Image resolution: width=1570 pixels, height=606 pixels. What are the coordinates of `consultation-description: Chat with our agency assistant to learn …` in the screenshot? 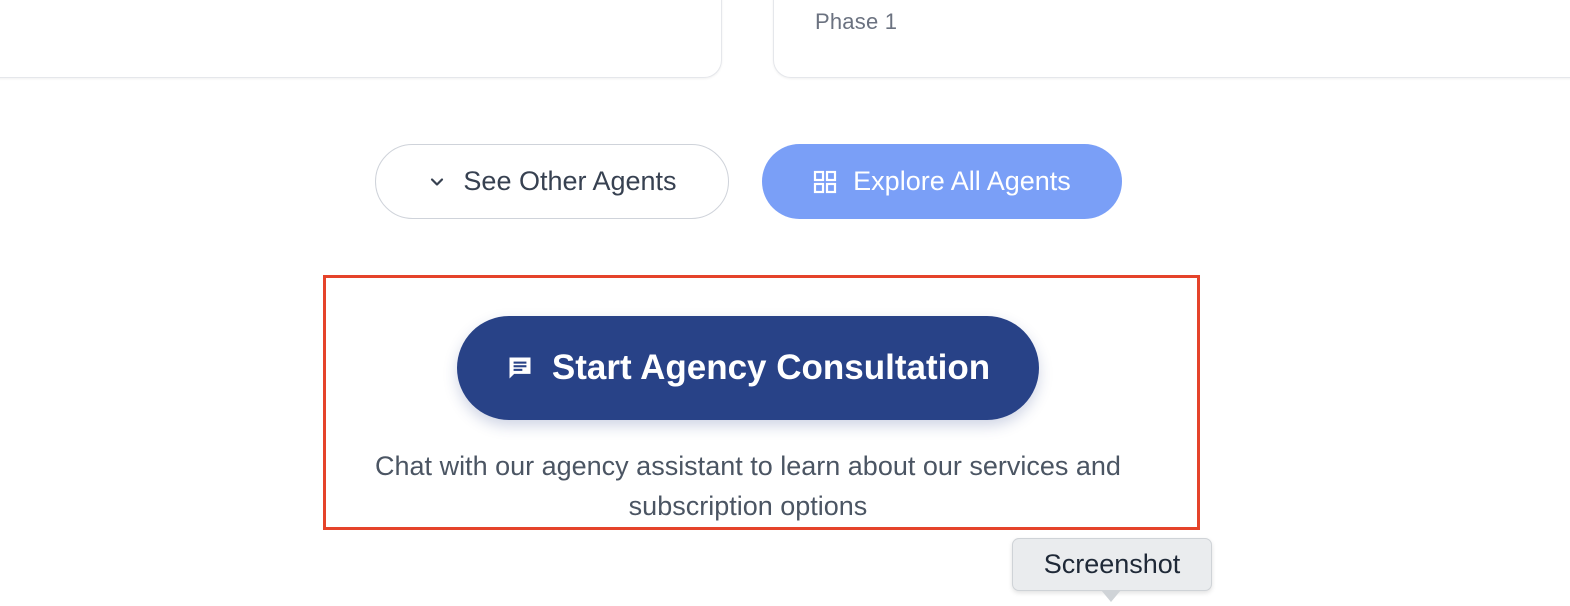 It's located at (748, 486).